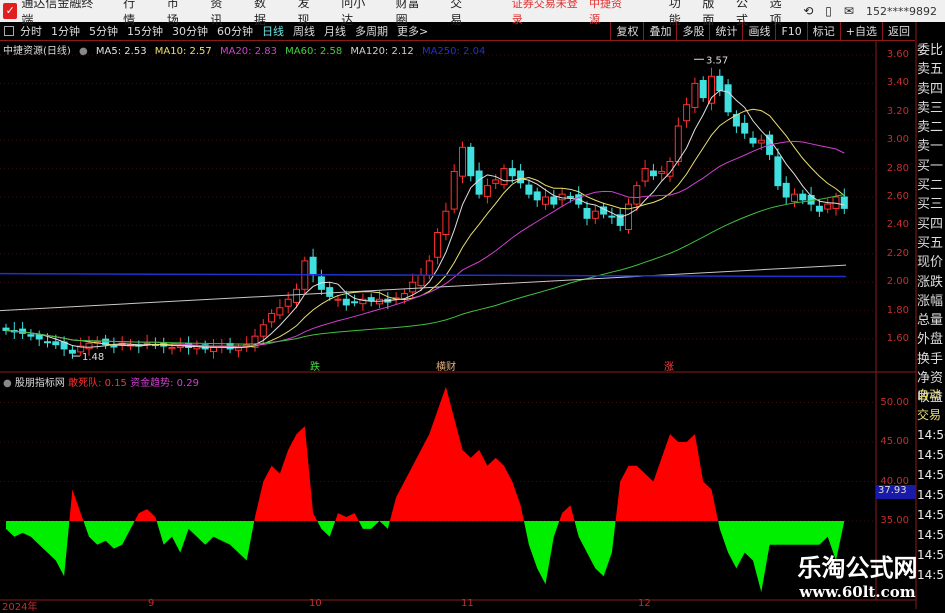  Describe the element at coordinates (857, 581) in the screenshot. I see `watermark: 乐淘公式网 www.60lt.com` at that location.